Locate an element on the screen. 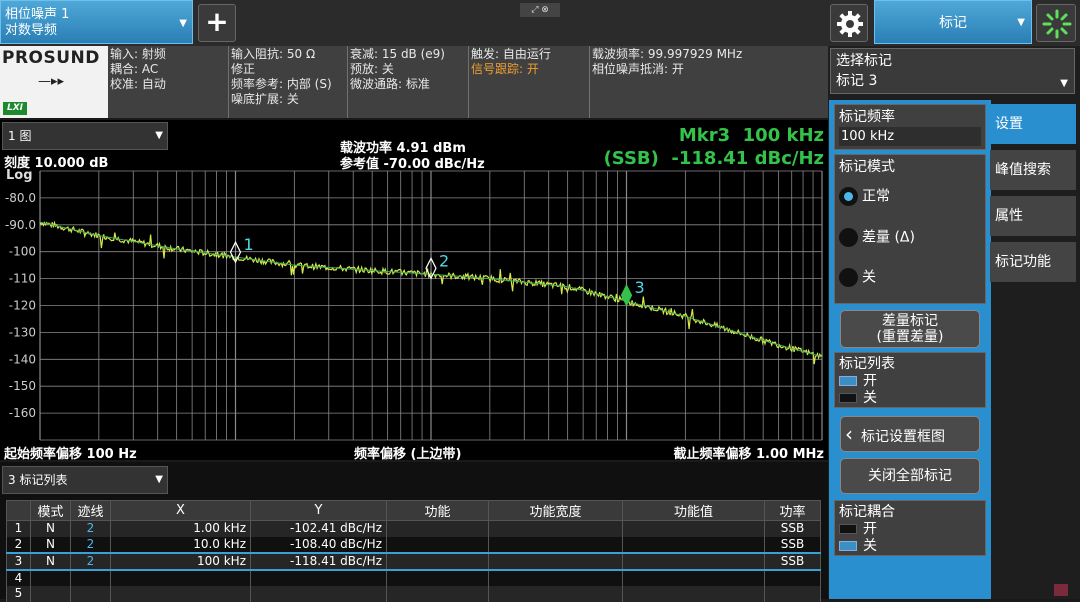 This screenshot has width=1080, height=602. select-marker-dropdown: 选择标记 标记 3 ▼ is located at coordinates (952, 71).